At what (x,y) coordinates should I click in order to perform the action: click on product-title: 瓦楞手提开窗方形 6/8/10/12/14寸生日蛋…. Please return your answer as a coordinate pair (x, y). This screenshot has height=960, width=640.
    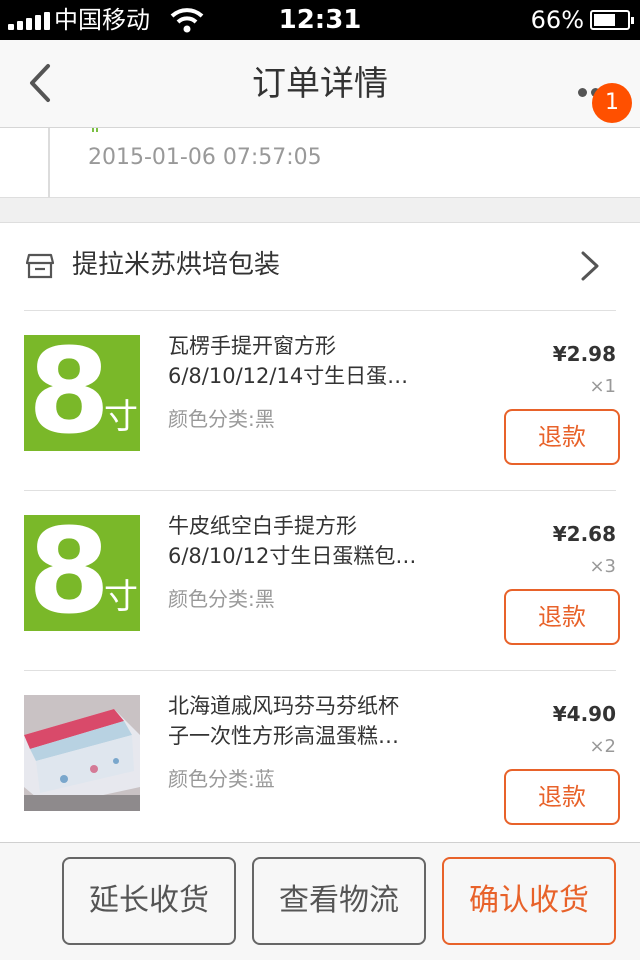
    Looking at the image, I should click on (313, 361).